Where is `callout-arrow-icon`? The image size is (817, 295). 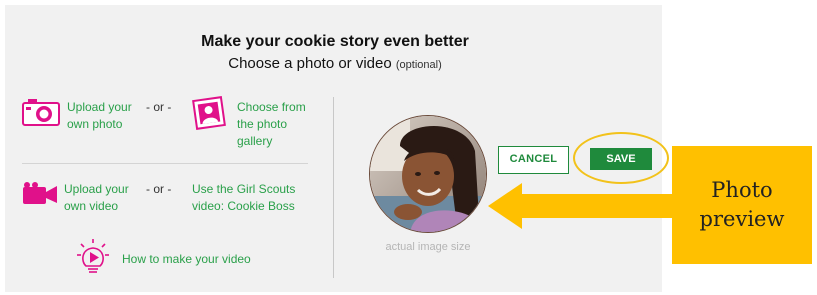 callout-arrow-icon is located at coordinates (581, 208).